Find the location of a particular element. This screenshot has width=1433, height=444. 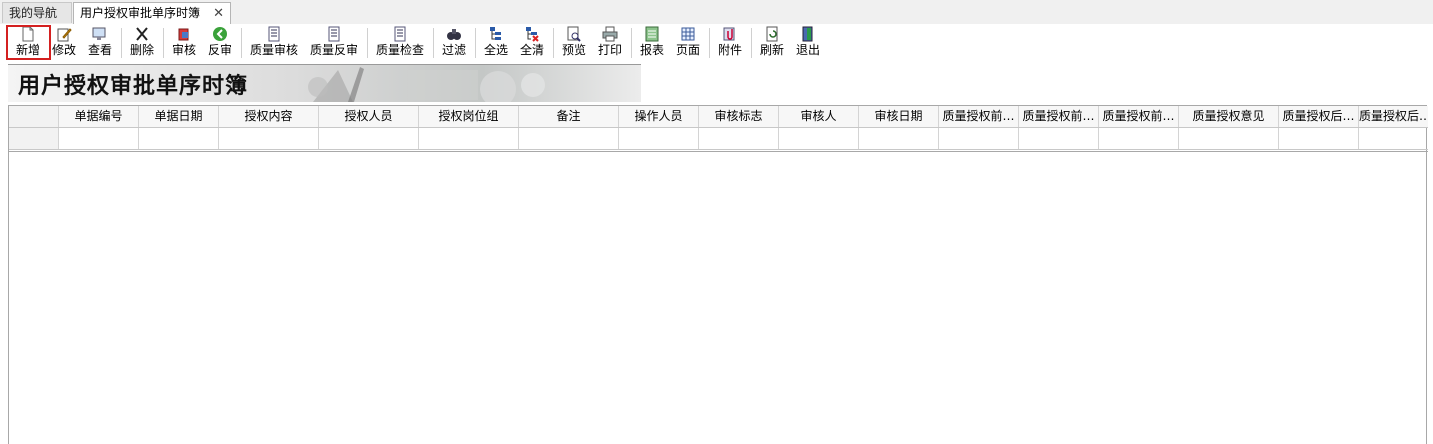

row-header-corner is located at coordinates (34, 116).